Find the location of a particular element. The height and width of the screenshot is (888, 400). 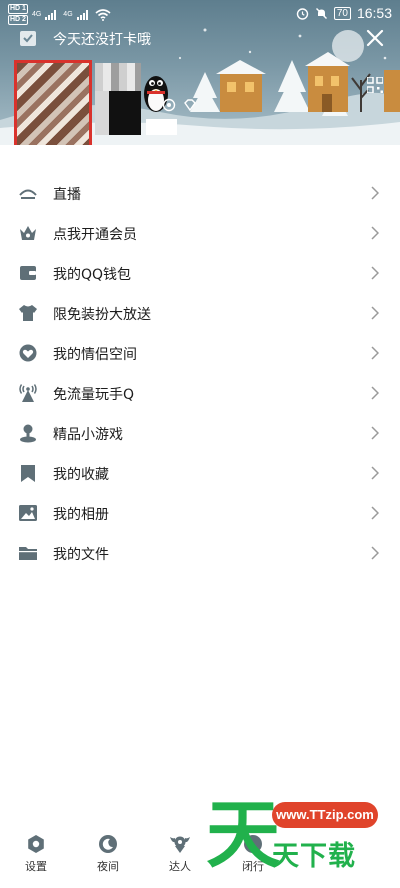

checkin-icon is located at coordinates (28, 38).